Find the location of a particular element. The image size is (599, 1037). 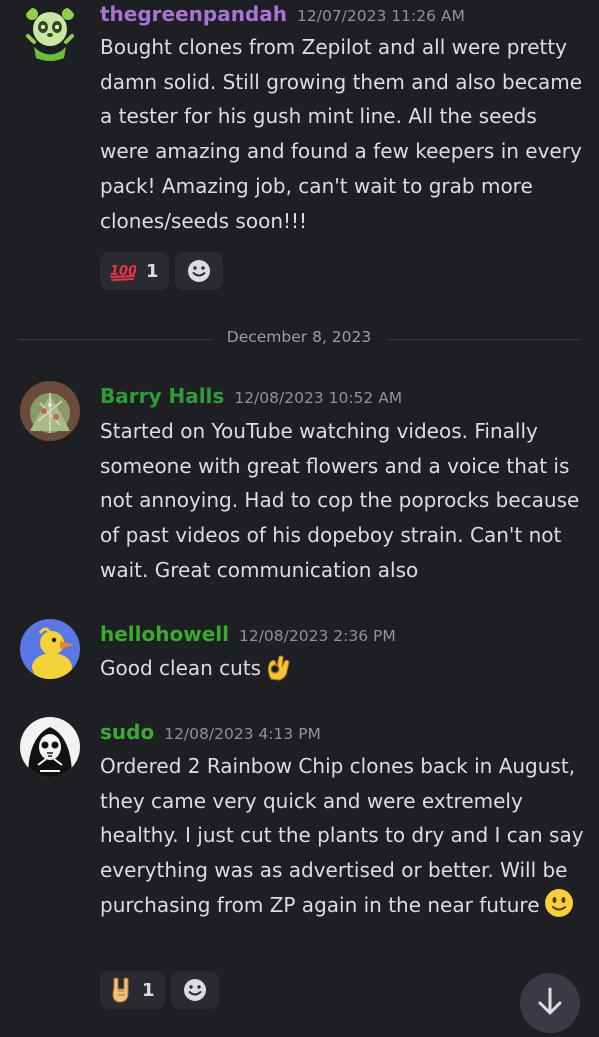

message-text-content: Good clean cuts is located at coordinates (181, 668).